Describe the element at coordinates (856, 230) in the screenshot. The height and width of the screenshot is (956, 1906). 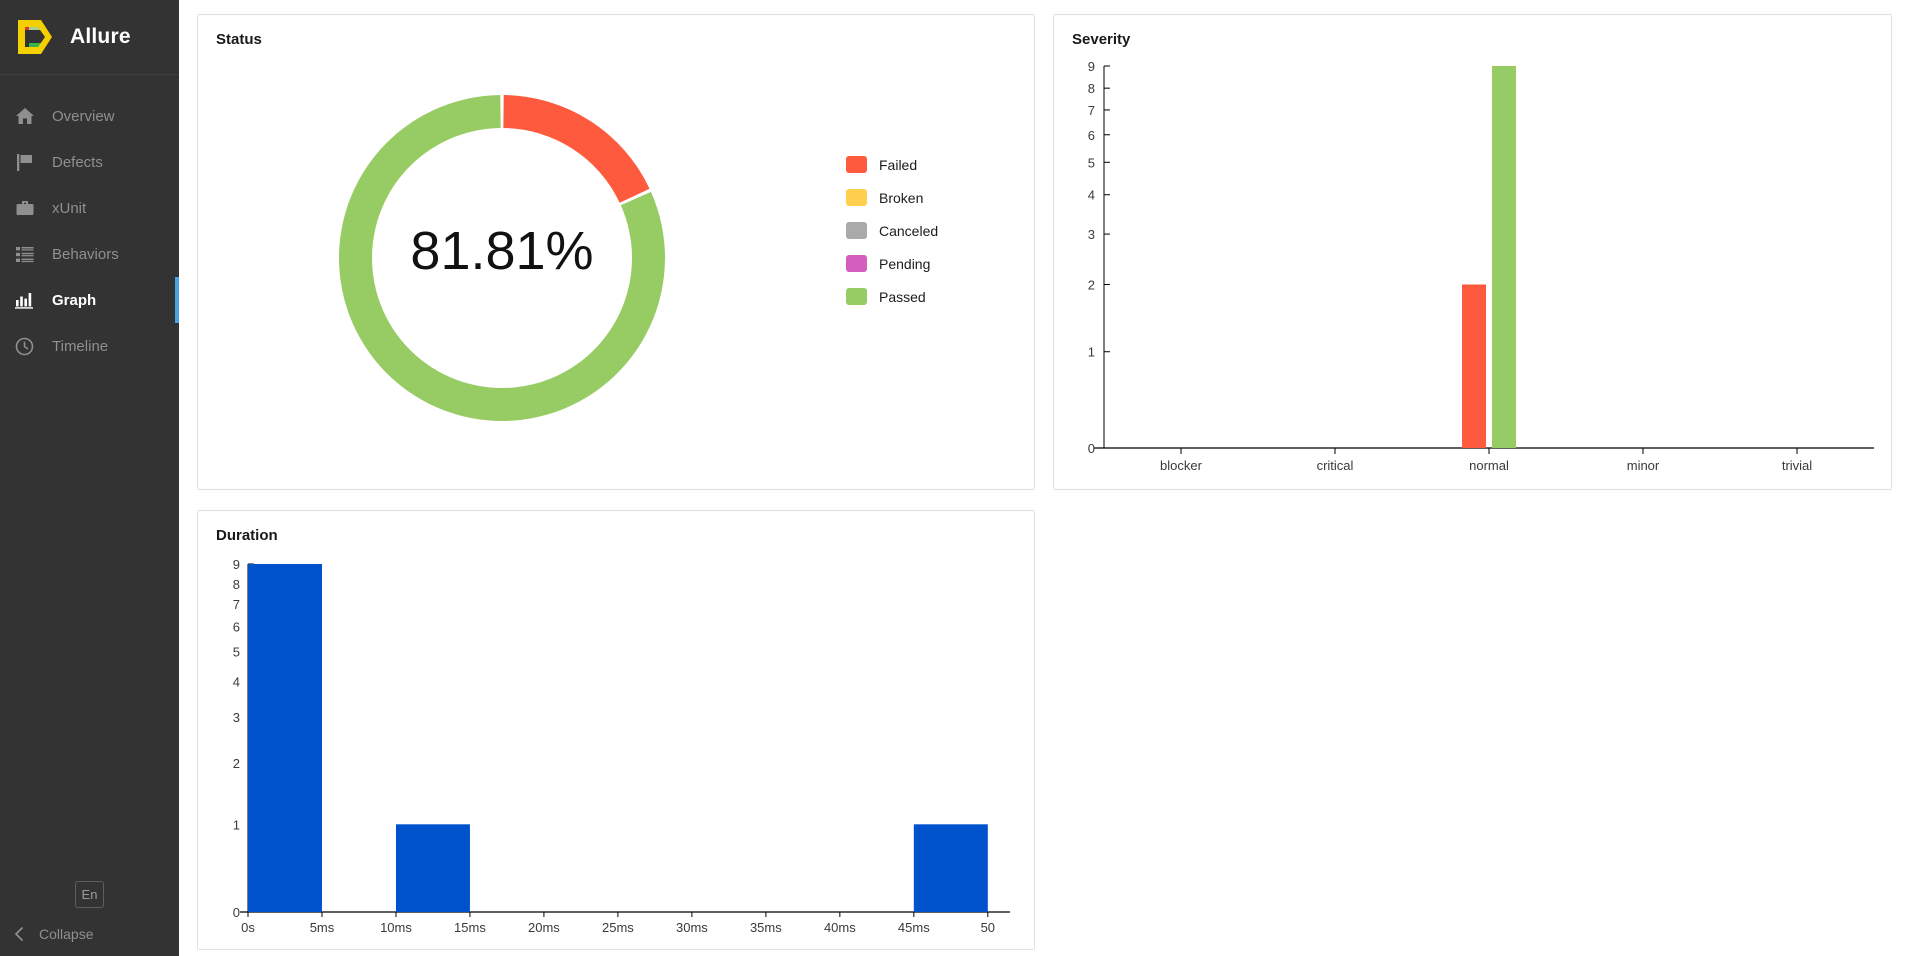
I see `legend-swatch-canceled` at that location.